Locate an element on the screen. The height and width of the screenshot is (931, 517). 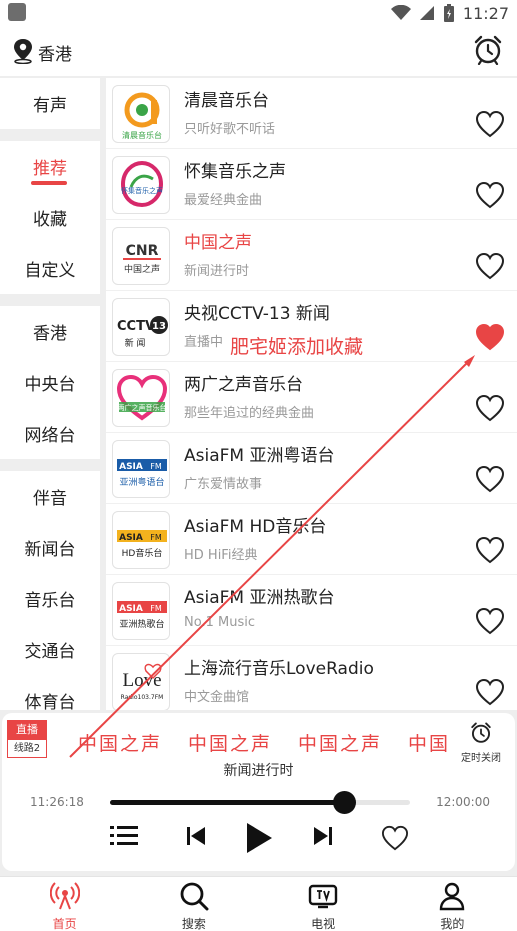
station-name: 两广之声音乐台 is located at coordinates (243, 385).